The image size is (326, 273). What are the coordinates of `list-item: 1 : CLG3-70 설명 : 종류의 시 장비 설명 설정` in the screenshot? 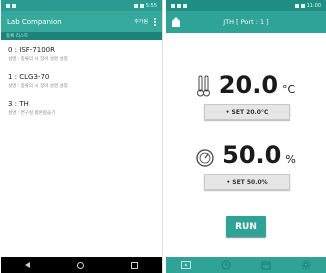 It's located at (81, 78).